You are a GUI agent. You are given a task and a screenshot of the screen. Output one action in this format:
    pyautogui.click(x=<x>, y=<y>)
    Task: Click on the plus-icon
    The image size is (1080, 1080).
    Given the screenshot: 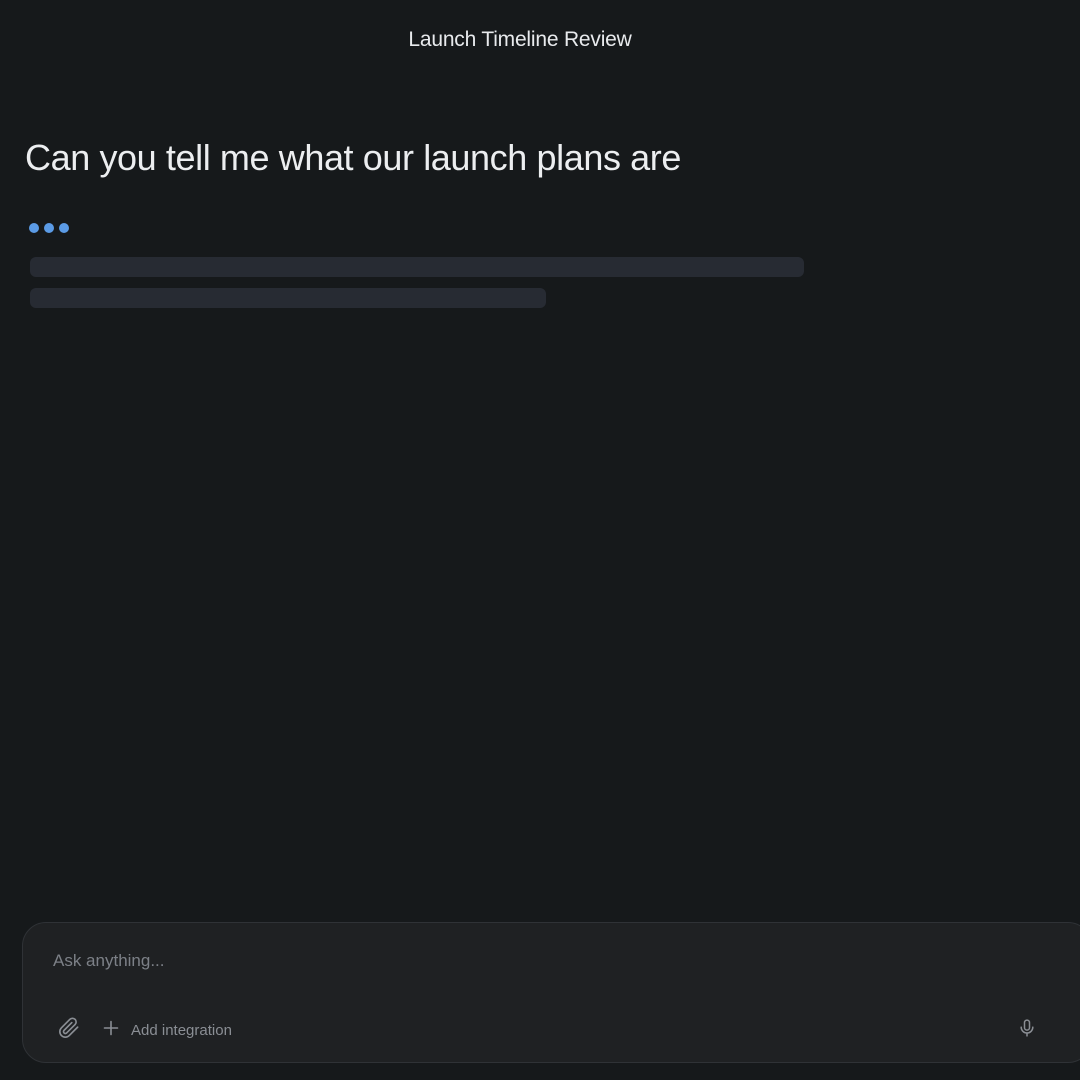 What is the action you would take?
    pyautogui.click(x=111, y=1030)
    